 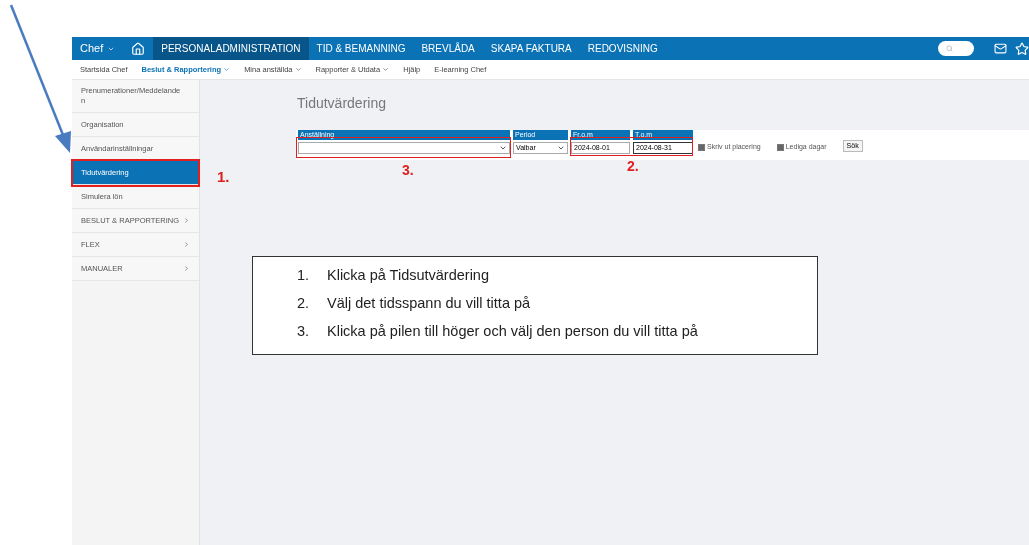 What do you see at coordinates (223, 177) in the screenshot?
I see `callout-number: 1.` at bounding box center [223, 177].